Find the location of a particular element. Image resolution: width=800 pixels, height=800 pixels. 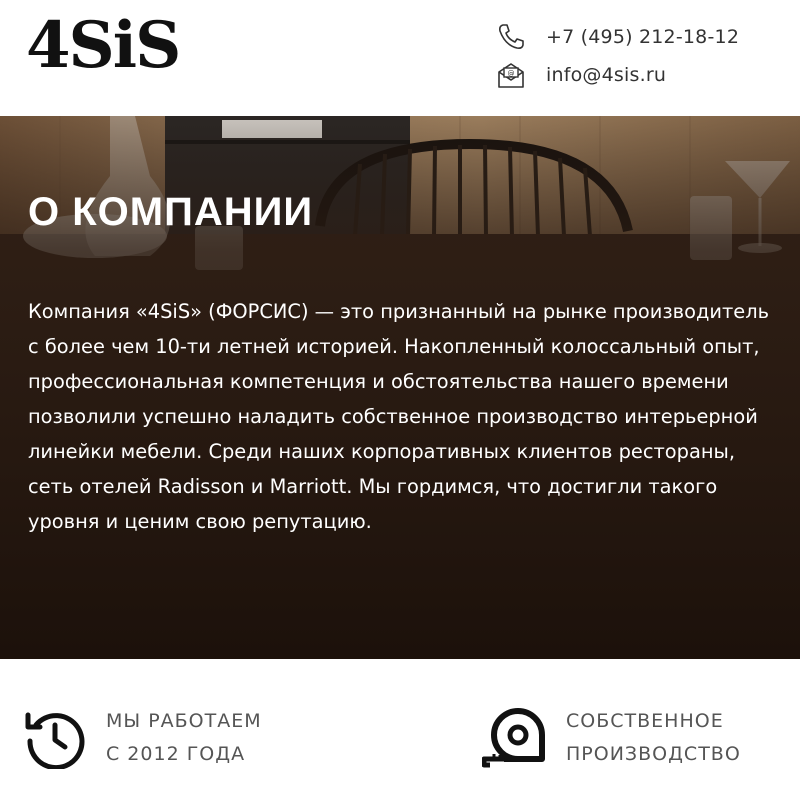

mail-icon: @ is located at coordinates (511, 75).